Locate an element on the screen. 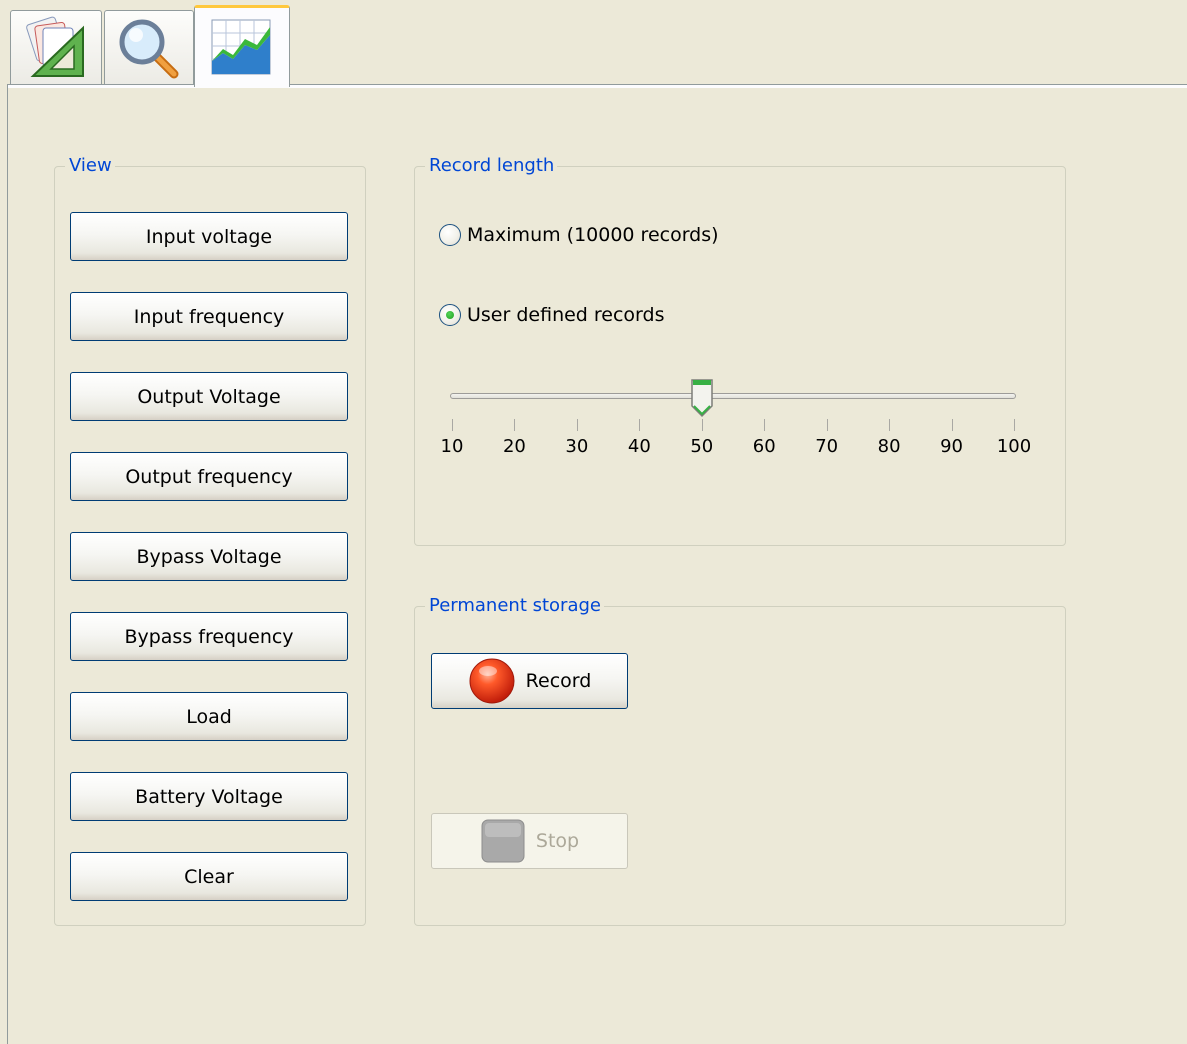 This screenshot has height=1044, width=1187. clear-button: Clear is located at coordinates (209, 876).